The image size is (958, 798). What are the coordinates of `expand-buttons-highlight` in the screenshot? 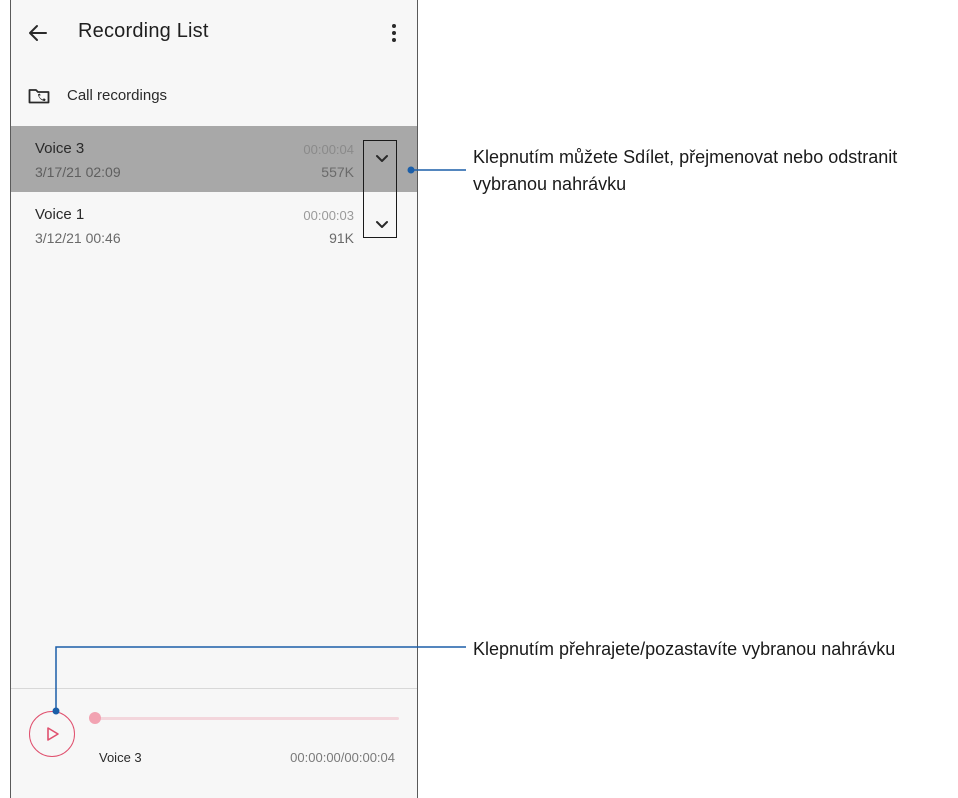 It's located at (380, 189).